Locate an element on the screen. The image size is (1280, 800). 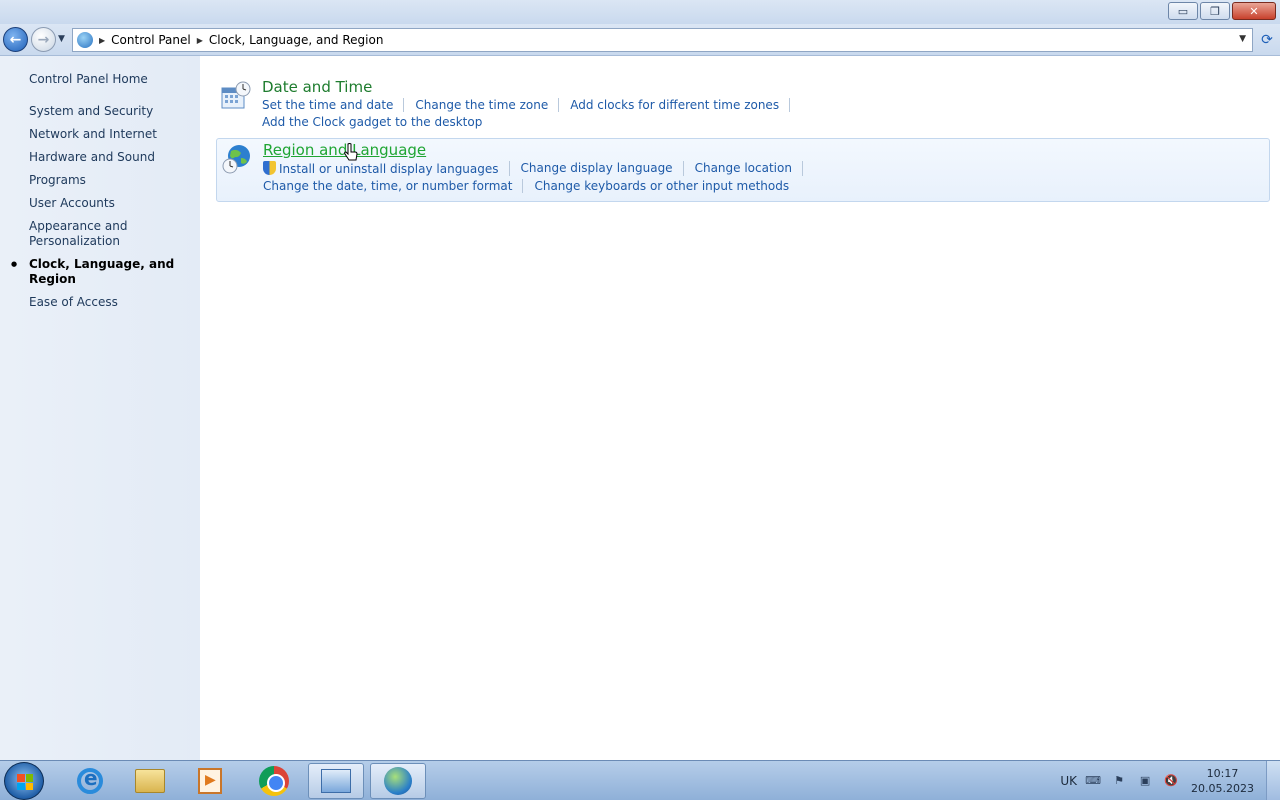
taskbar-chrome is located at coordinates (274, 781).